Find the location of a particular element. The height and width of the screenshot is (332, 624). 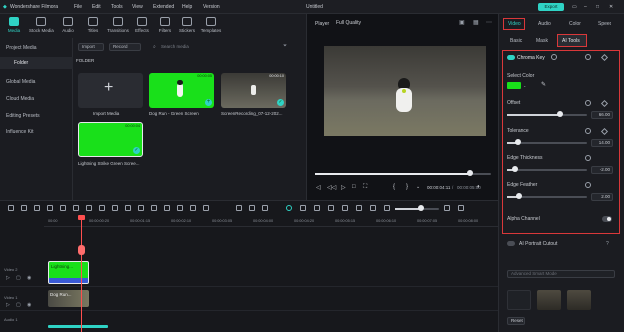

tab-filters: Filters is located at coordinates (165, 26).